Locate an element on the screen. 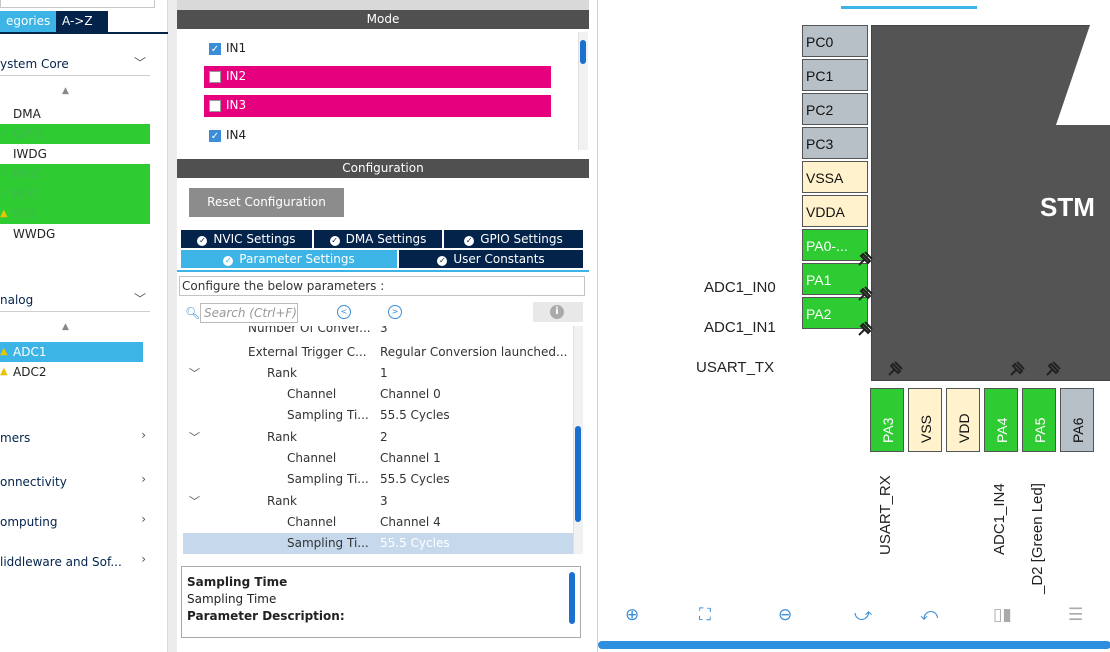 This screenshot has width=1110, height=652. item-label: ADC2 is located at coordinates (30, 372).